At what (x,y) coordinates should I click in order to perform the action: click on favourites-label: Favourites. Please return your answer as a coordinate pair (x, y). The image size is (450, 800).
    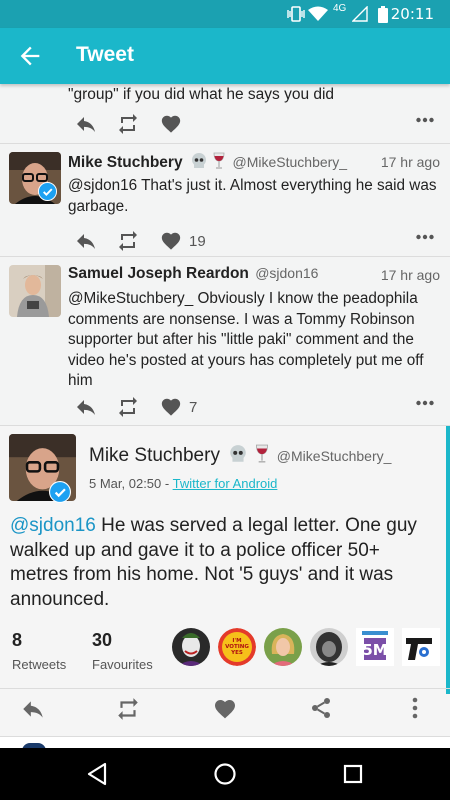
    Looking at the image, I should click on (122, 664).